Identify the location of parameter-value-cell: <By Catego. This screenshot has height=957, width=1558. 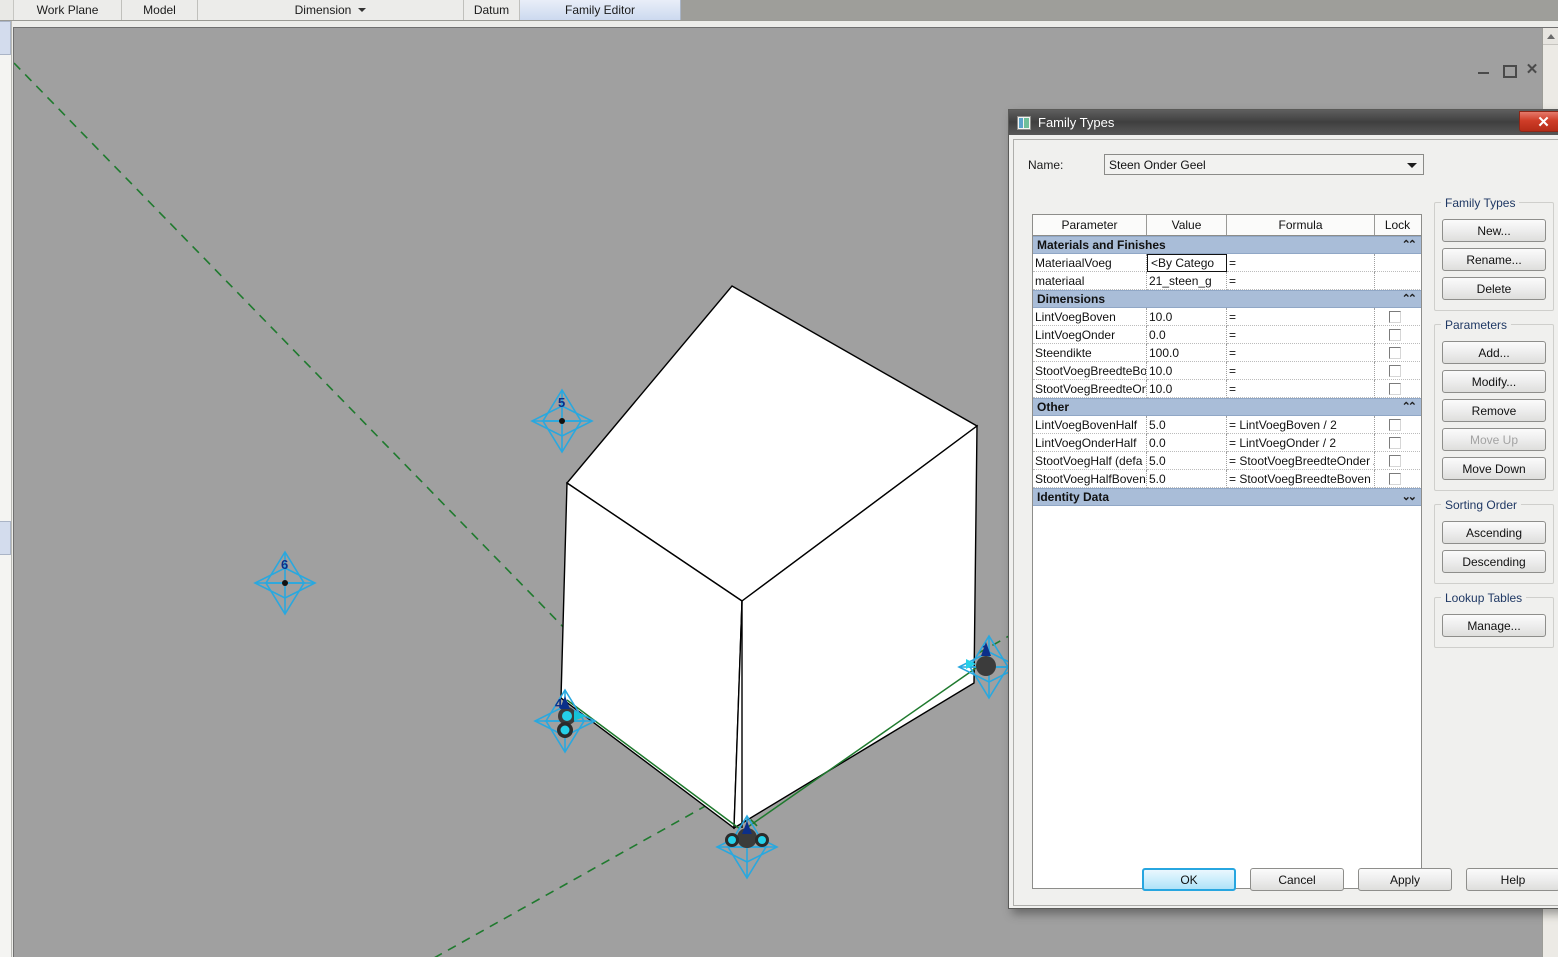
(1187, 263).